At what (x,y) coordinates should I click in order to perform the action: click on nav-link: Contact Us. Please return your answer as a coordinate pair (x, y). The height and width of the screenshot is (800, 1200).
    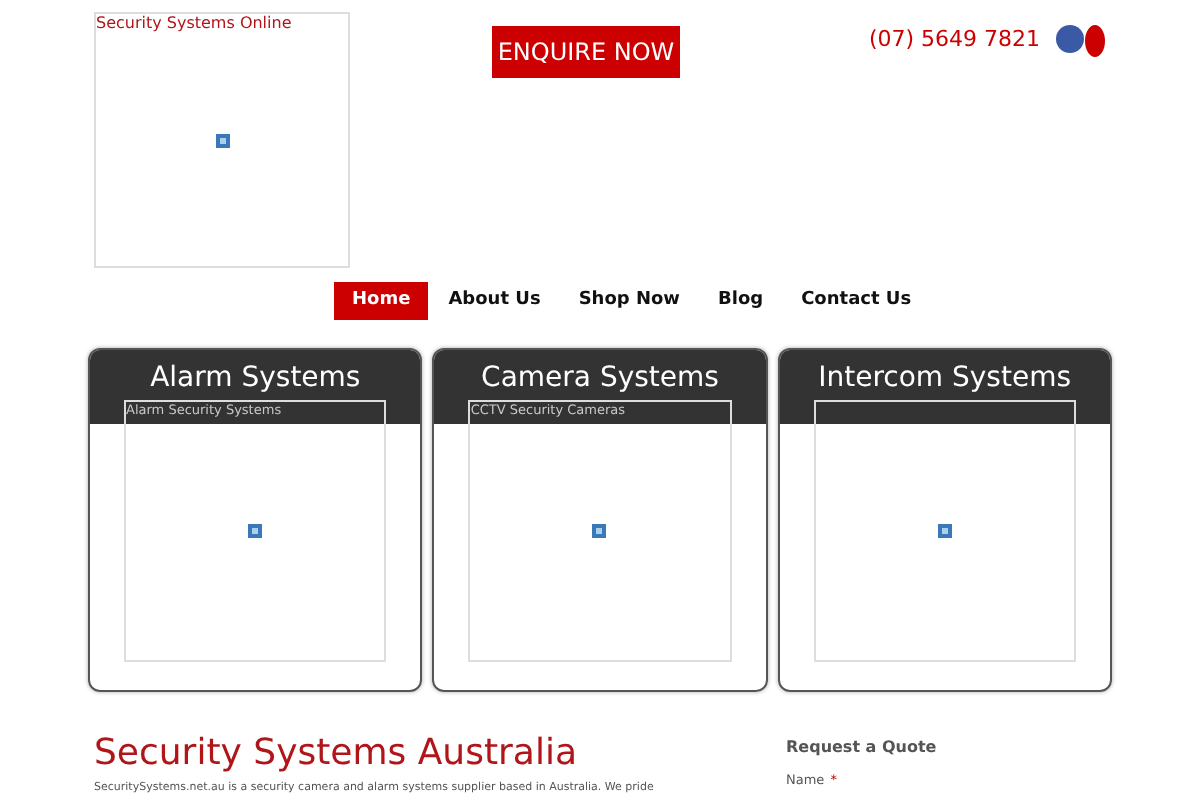
    Looking at the image, I should click on (856, 301).